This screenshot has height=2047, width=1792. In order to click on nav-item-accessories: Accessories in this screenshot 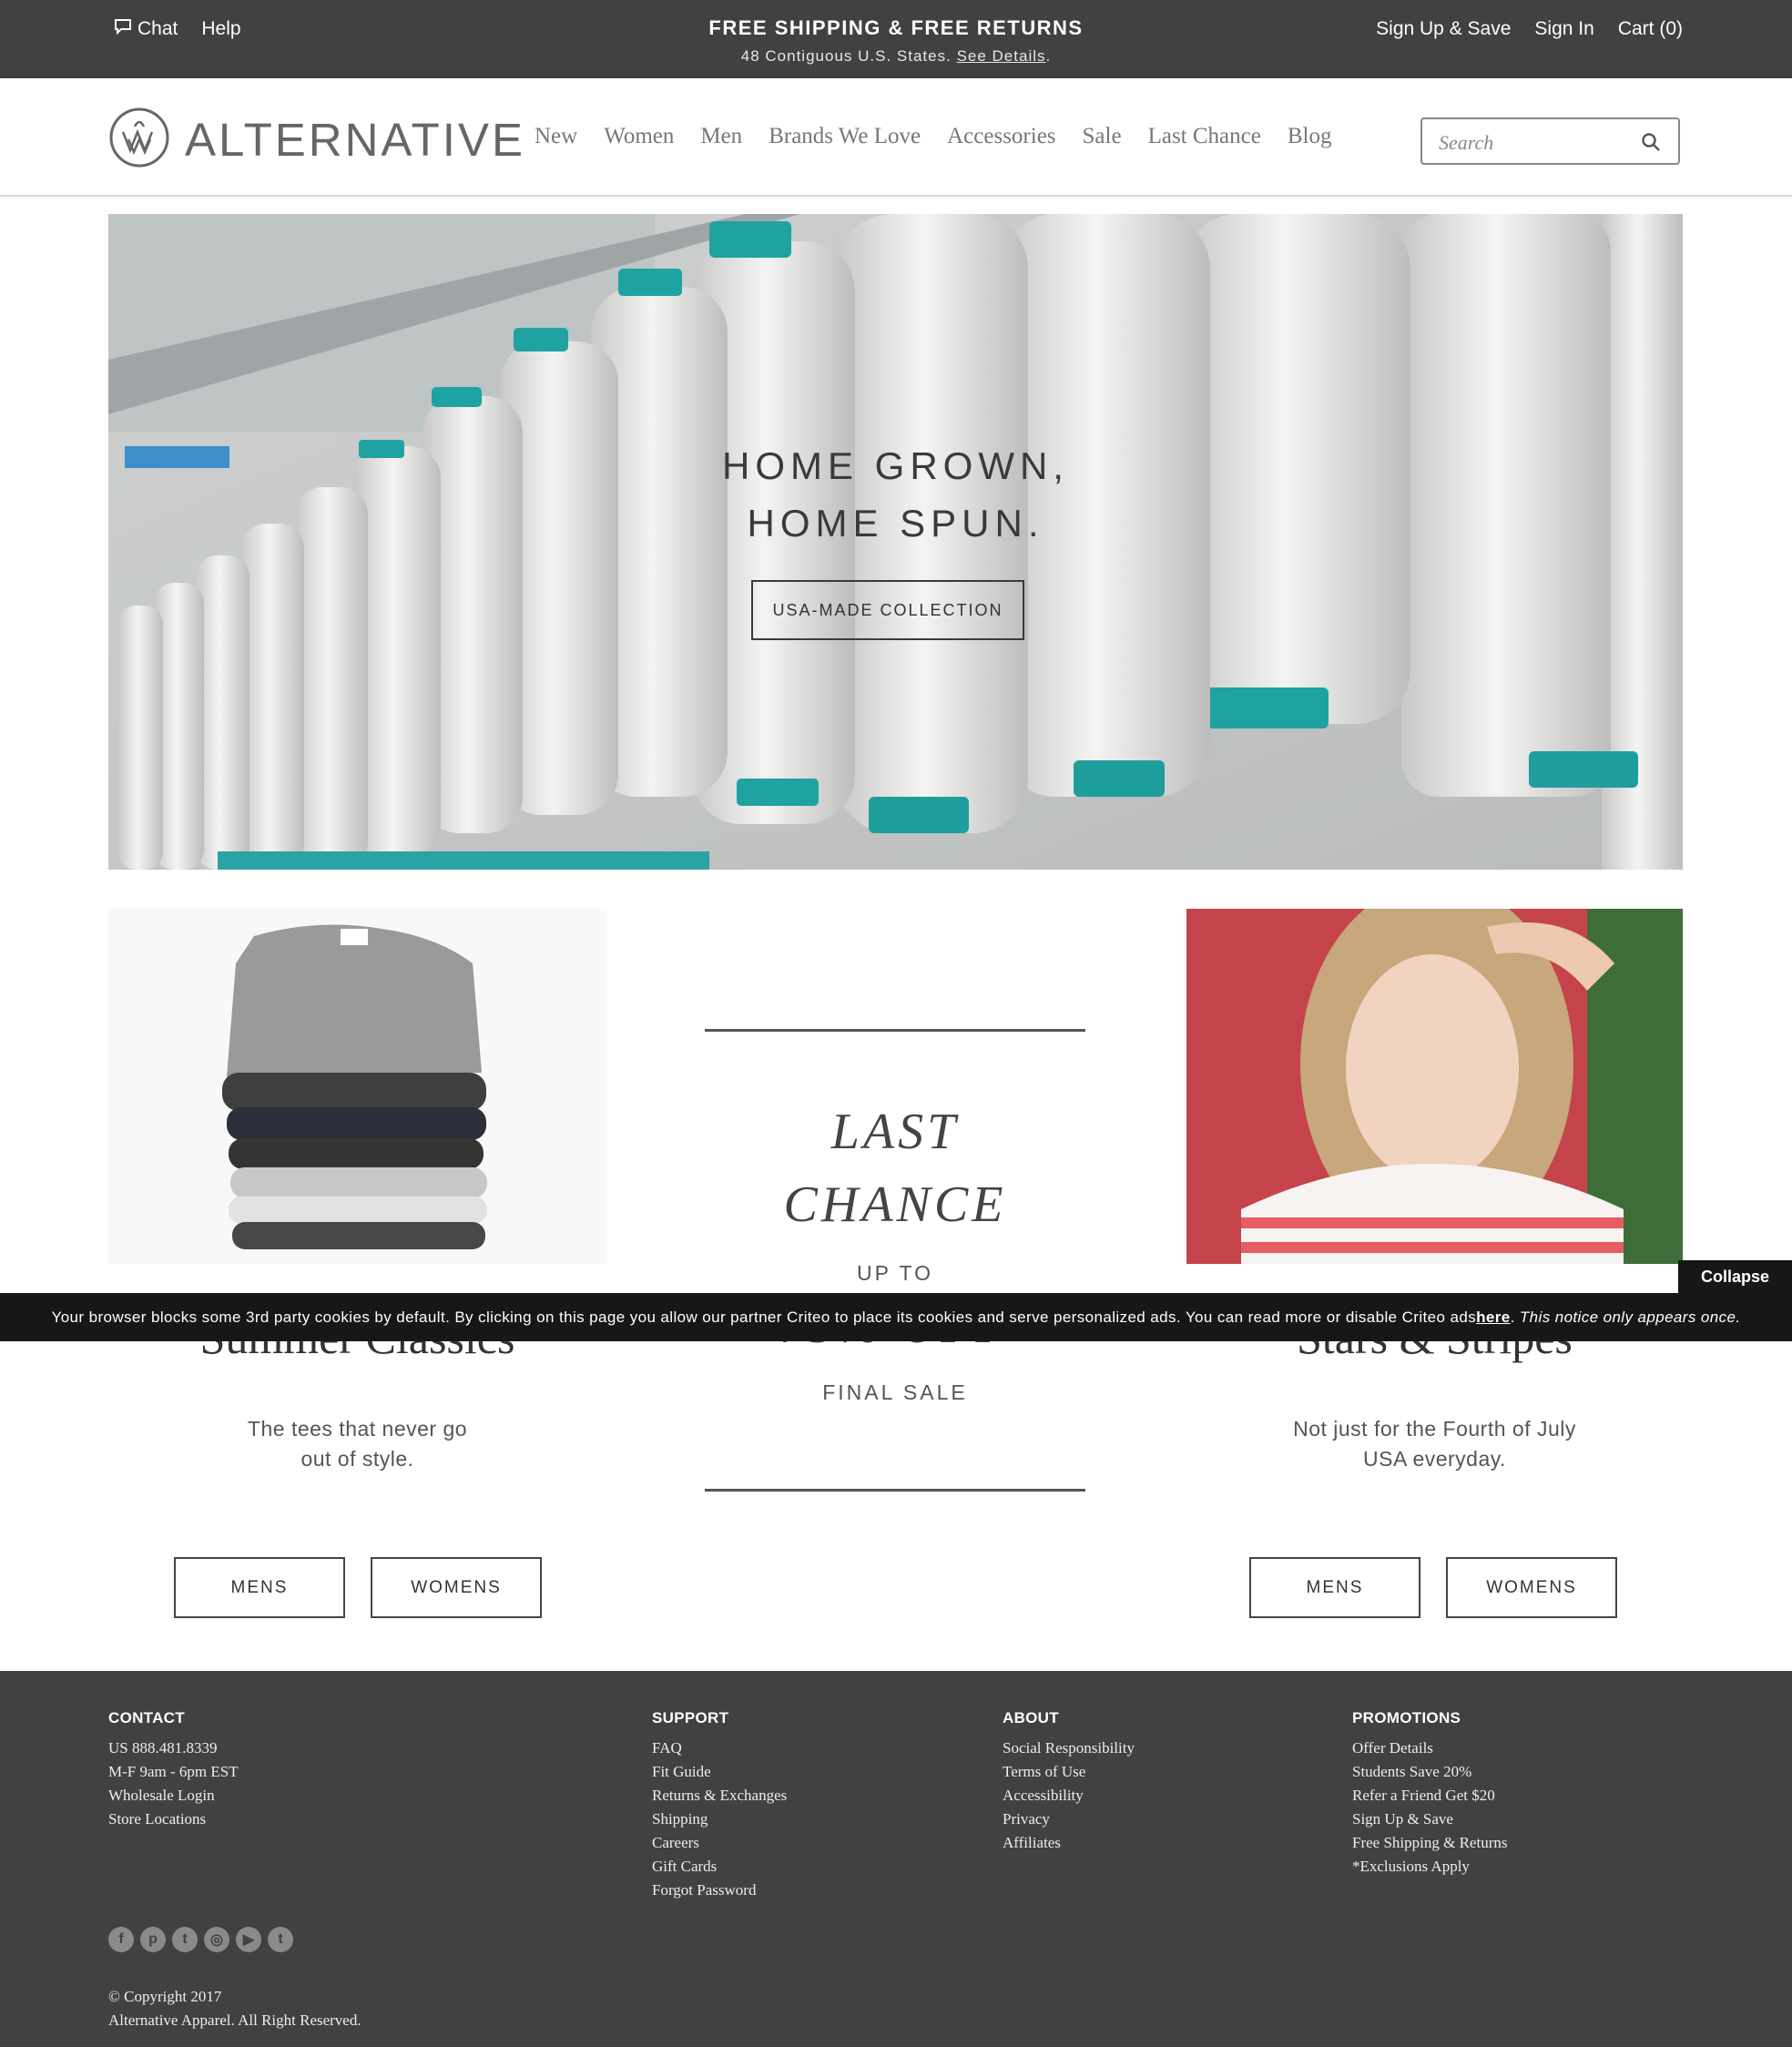, I will do `click(1001, 136)`.